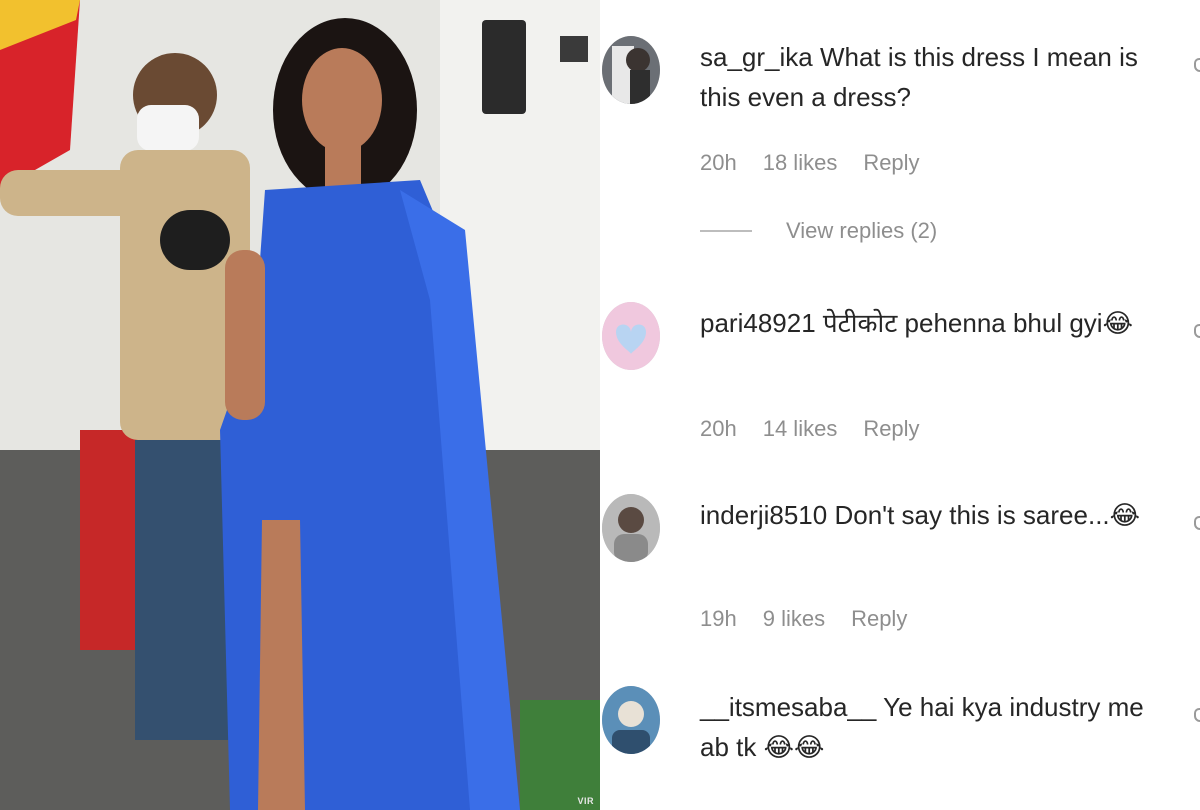  I want to click on view-replies-label: View replies (2), so click(862, 230).